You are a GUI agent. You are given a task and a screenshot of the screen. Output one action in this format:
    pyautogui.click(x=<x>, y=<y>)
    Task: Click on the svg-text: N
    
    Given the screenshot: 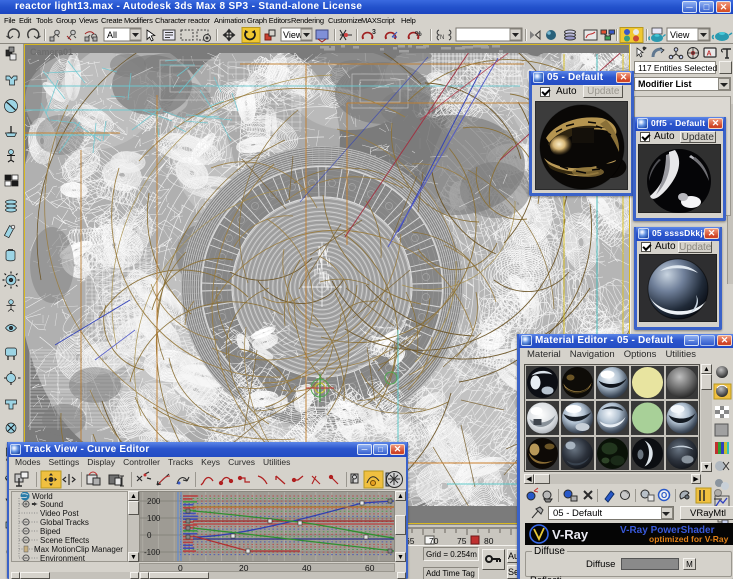 What is the action you would take?
    pyautogui.click(x=442, y=38)
    